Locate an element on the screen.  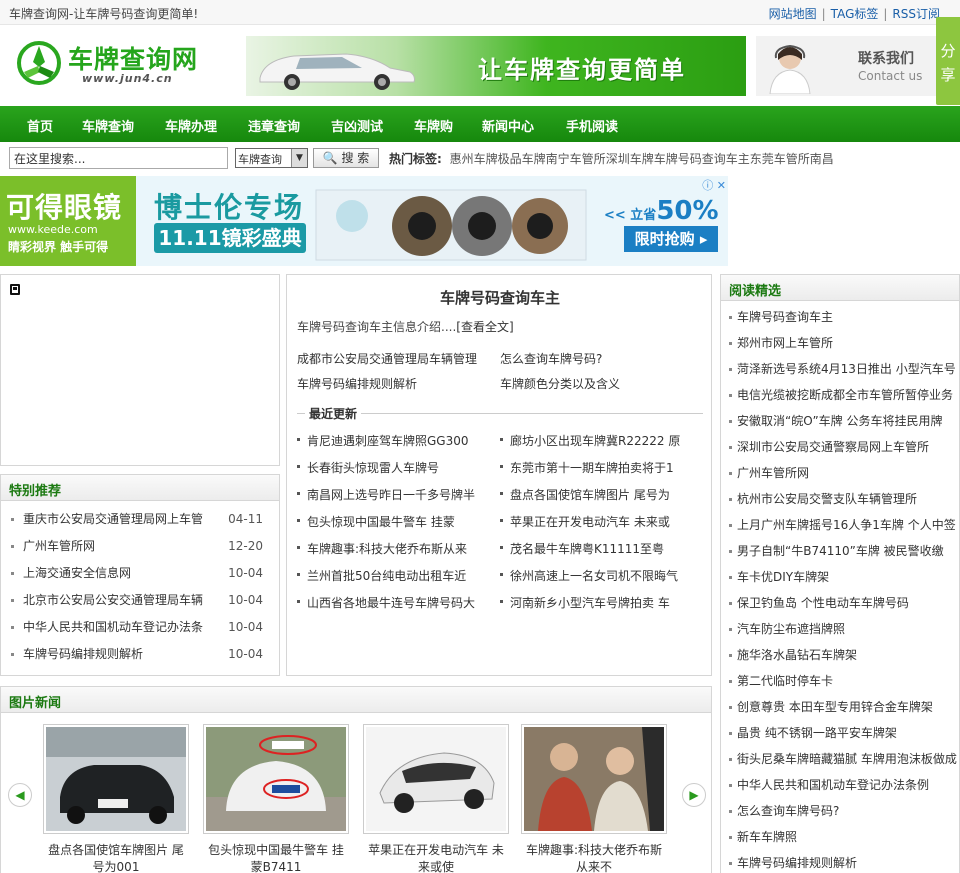
photo-news-item: 车牌趣事:科技大佬乔布斯从来不 is located at coordinates (594, 798).